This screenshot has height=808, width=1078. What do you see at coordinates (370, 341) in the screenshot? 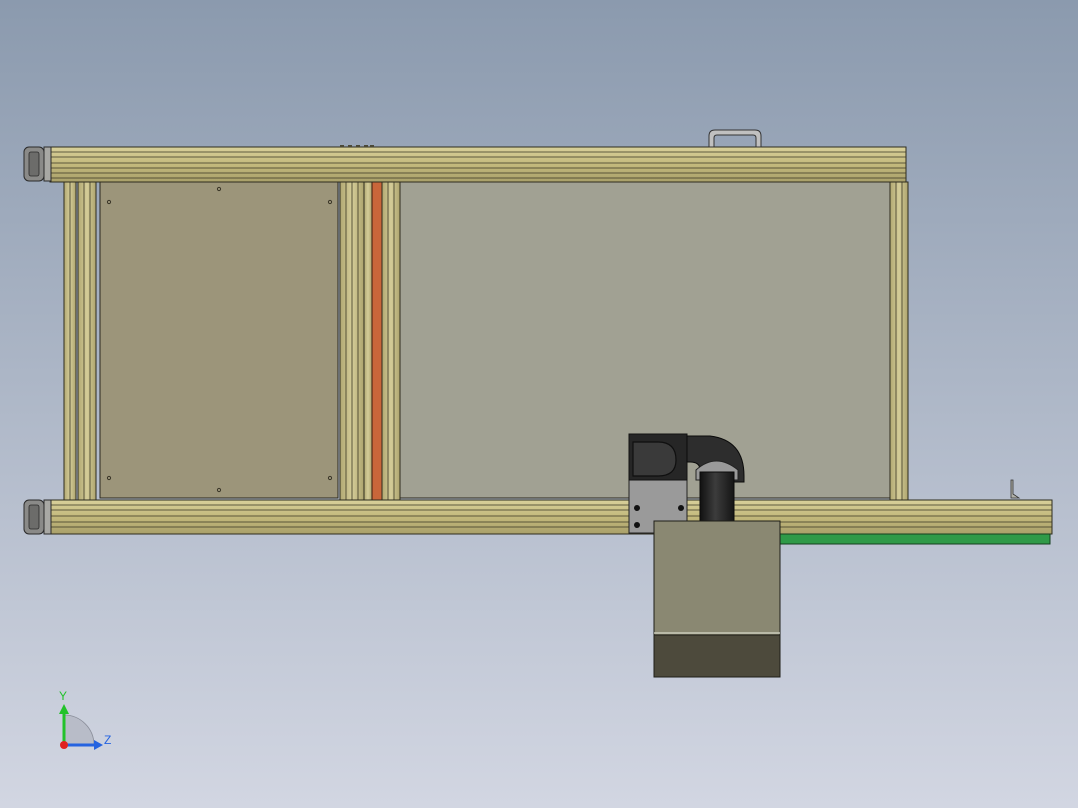
I see `middle-post` at bounding box center [370, 341].